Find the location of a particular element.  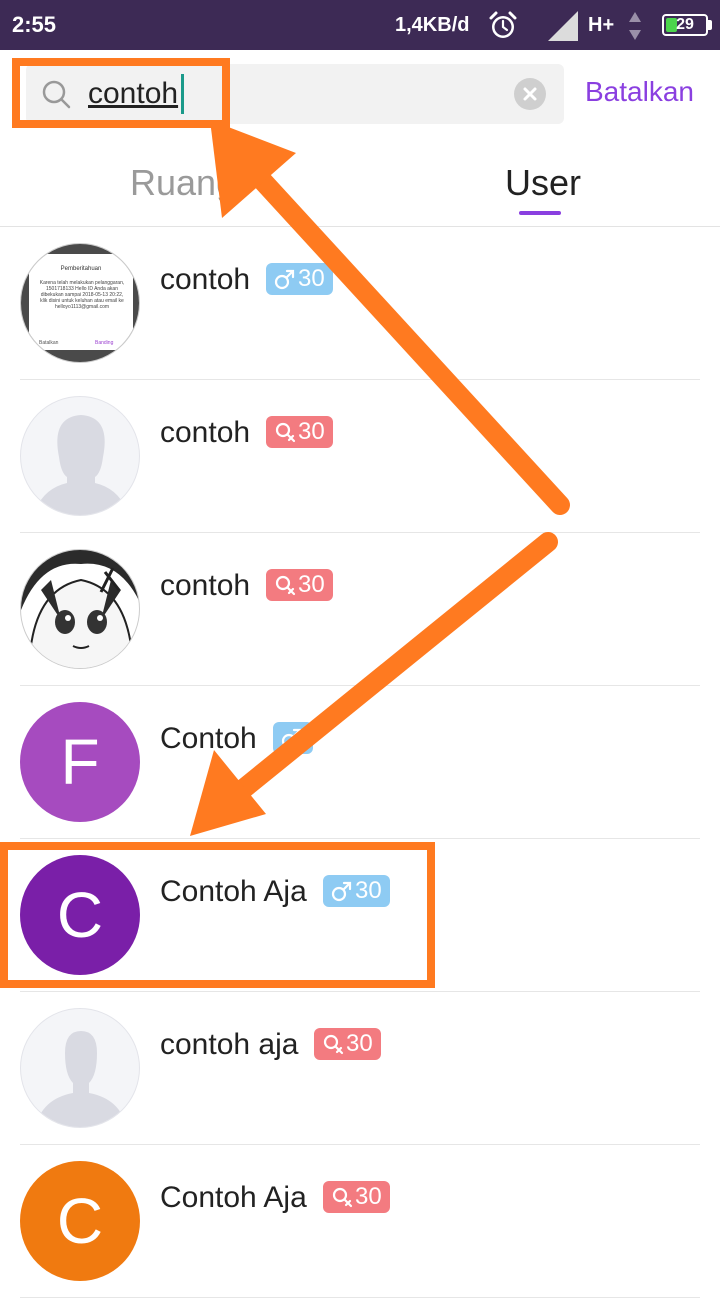

result-highlight-box is located at coordinates (217, 915).